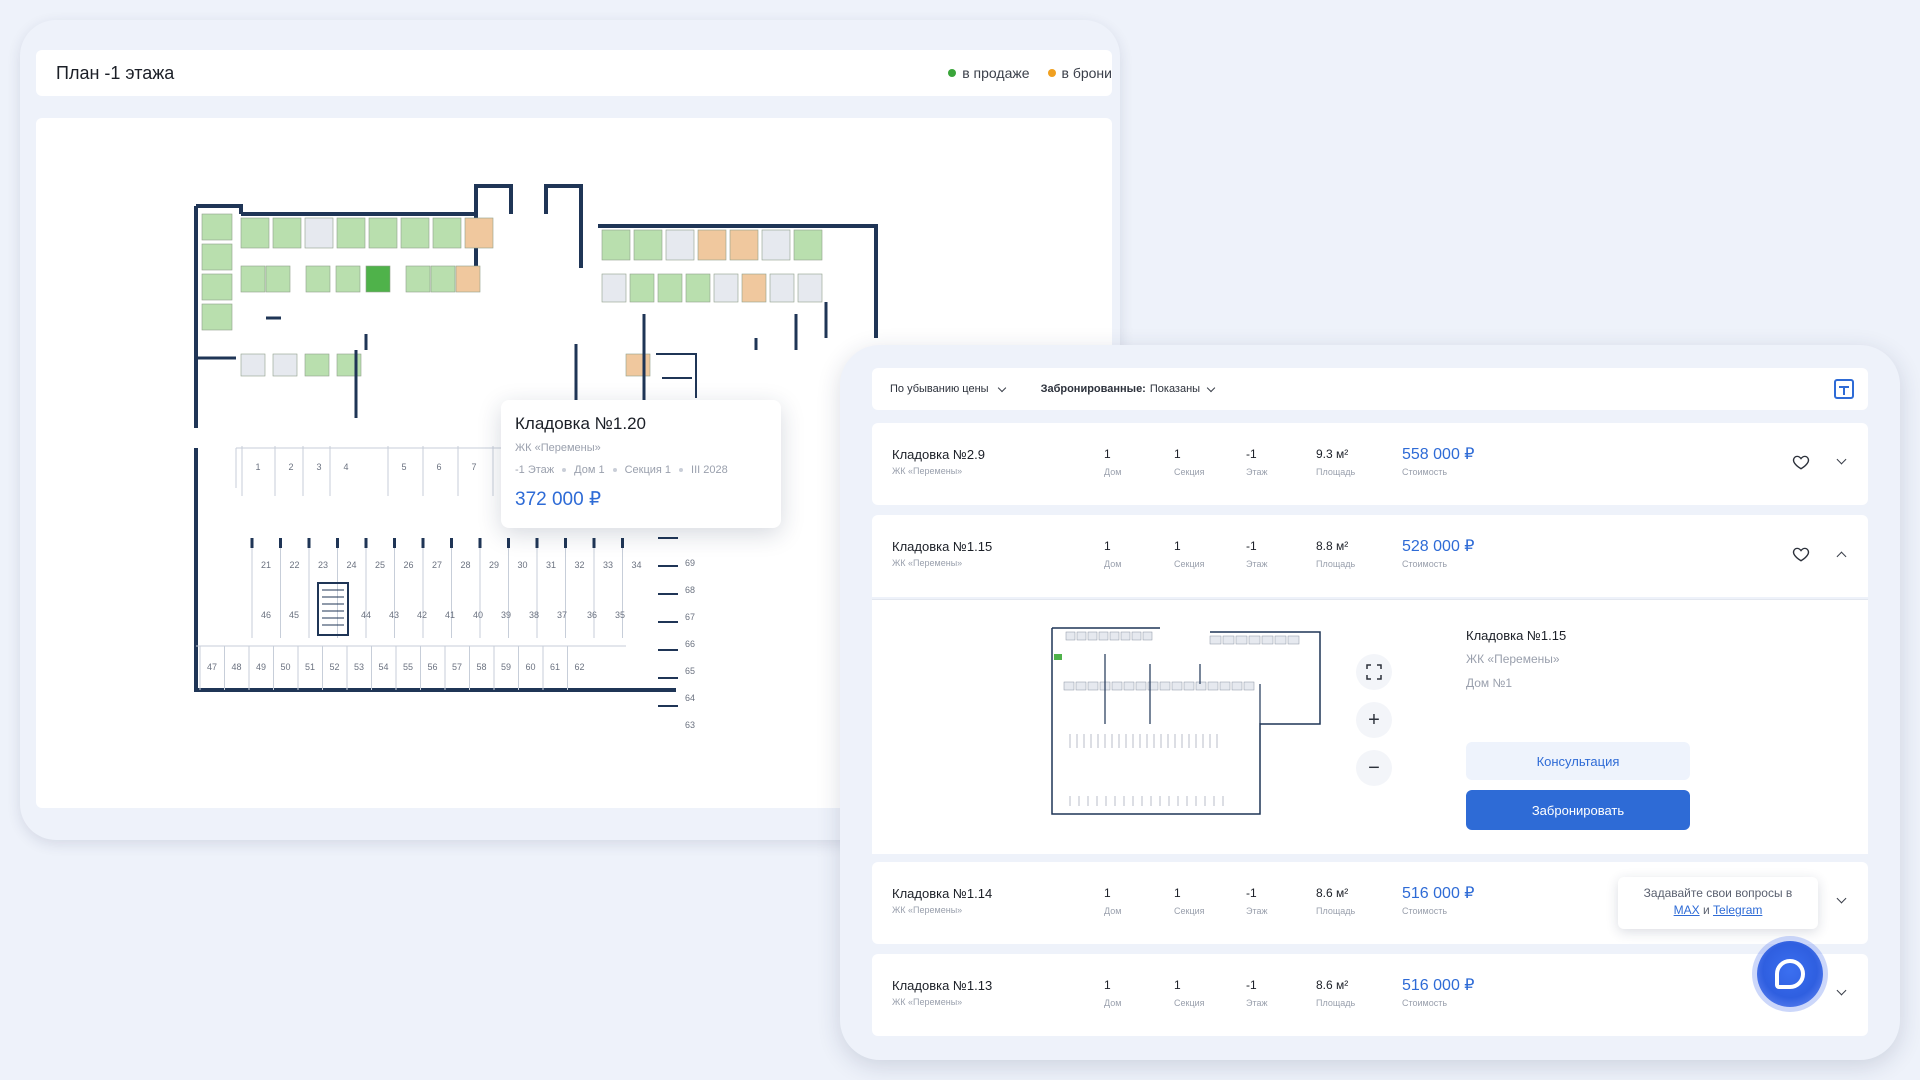 This screenshot has height=1080, width=1920. What do you see at coordinates (1438, 454) in the screenshot?
I see `price-value: 558 000 ₽` at bounding box center [1438, 454].